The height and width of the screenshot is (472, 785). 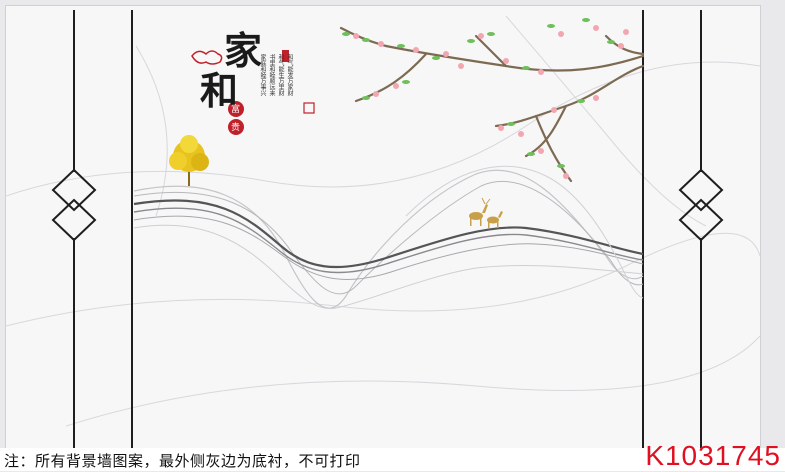 I want to click on golden-tree, so click(x=189, y=160).